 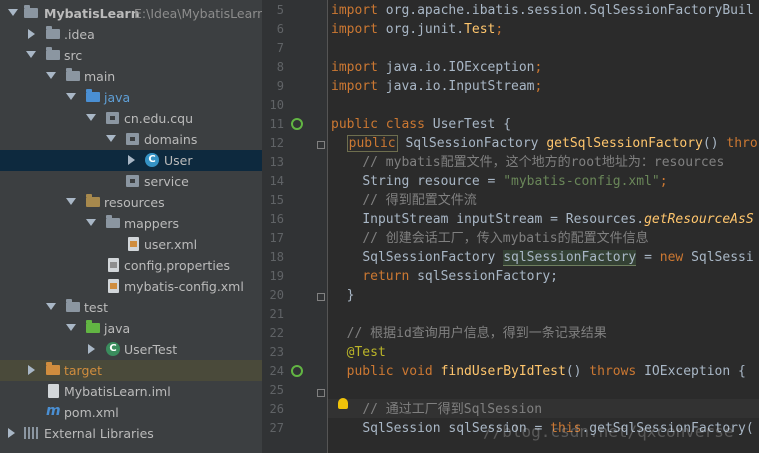 I want to click on comment: // 得到配置文件流, so click(x=419, y=200).